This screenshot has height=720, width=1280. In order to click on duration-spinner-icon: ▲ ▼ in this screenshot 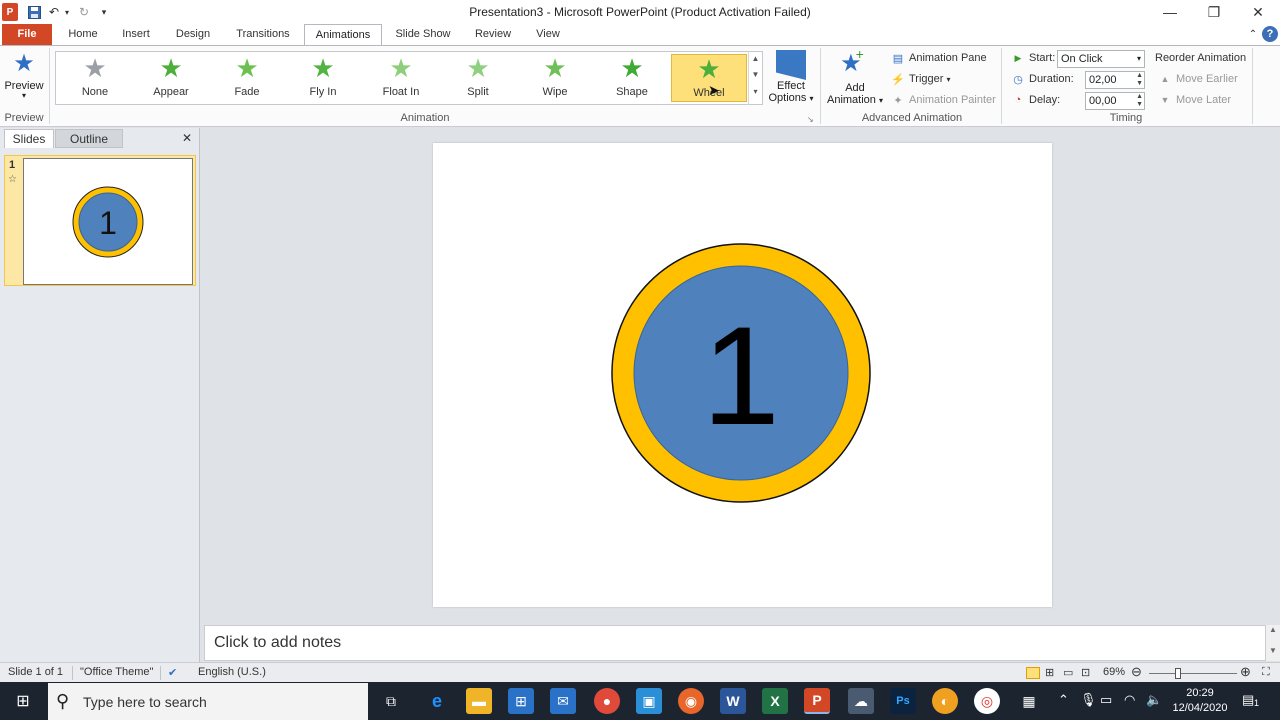, I will do `click(1139, 80)`.